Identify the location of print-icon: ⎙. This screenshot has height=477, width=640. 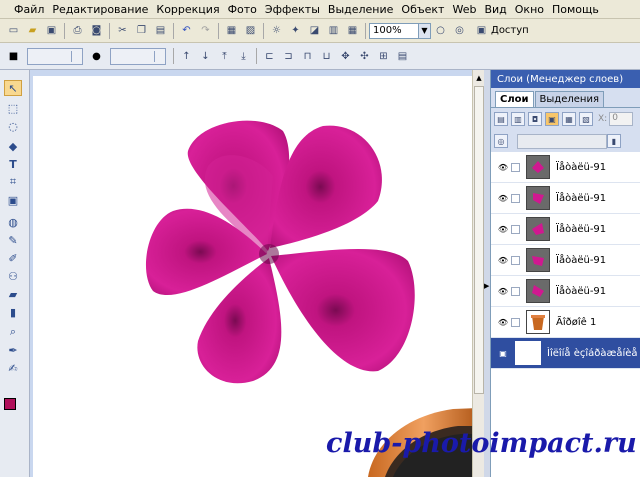
(77, 30).